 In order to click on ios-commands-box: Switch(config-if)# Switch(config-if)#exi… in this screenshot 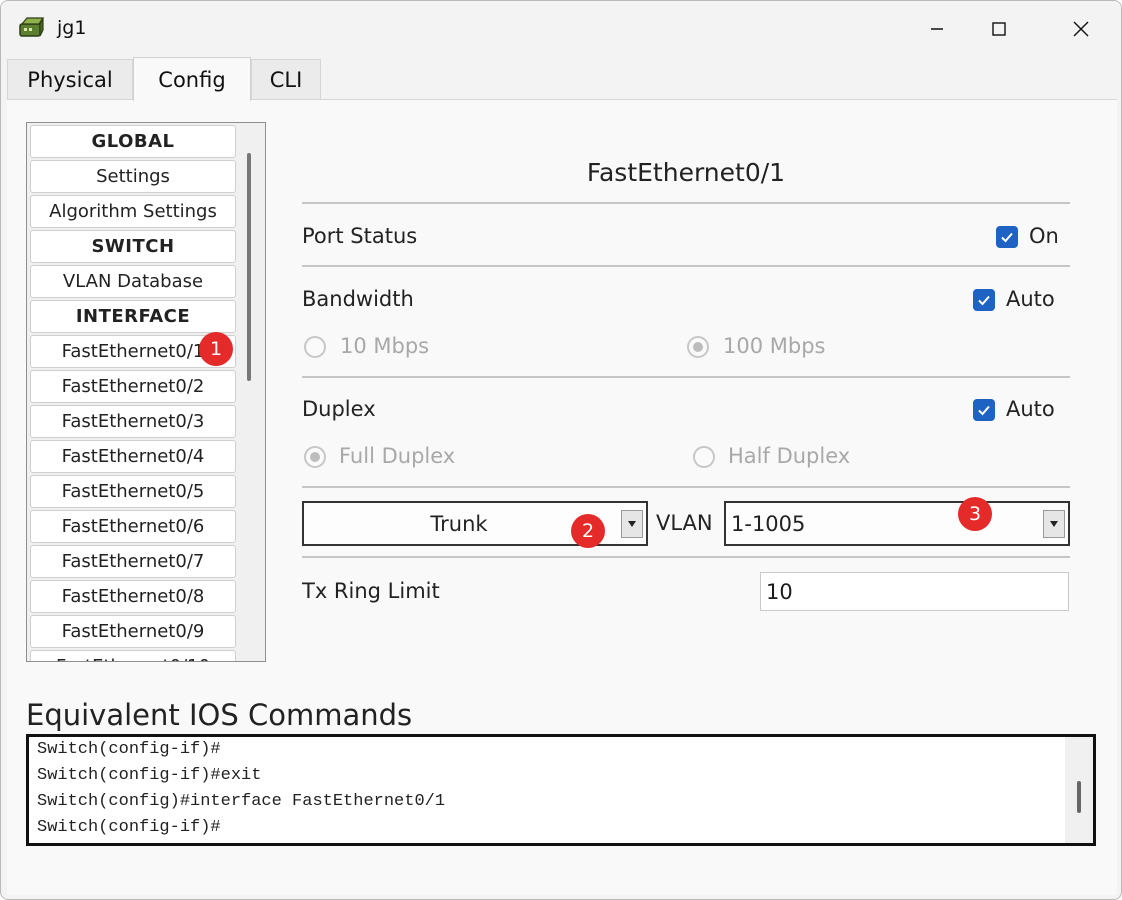, I will do `click(561, 790)`.